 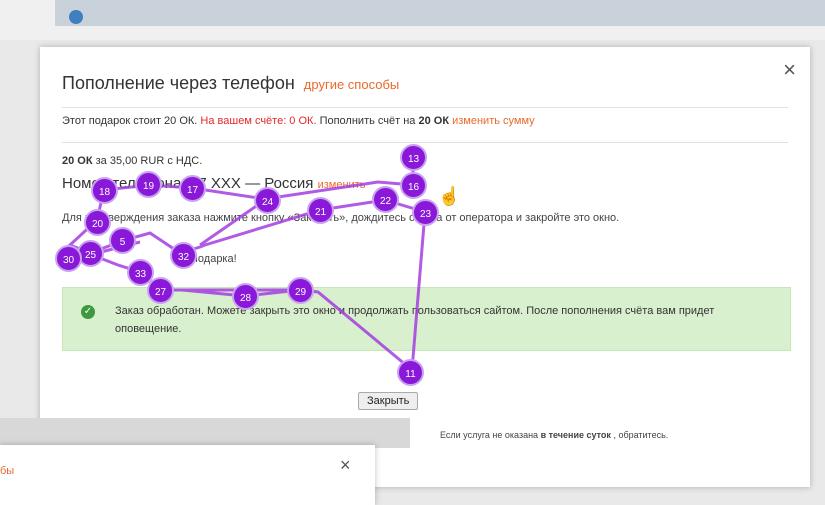 I want to click on price-line: 20 ОК за 35,00 RUR с НДС., so click(x=132, y=161).